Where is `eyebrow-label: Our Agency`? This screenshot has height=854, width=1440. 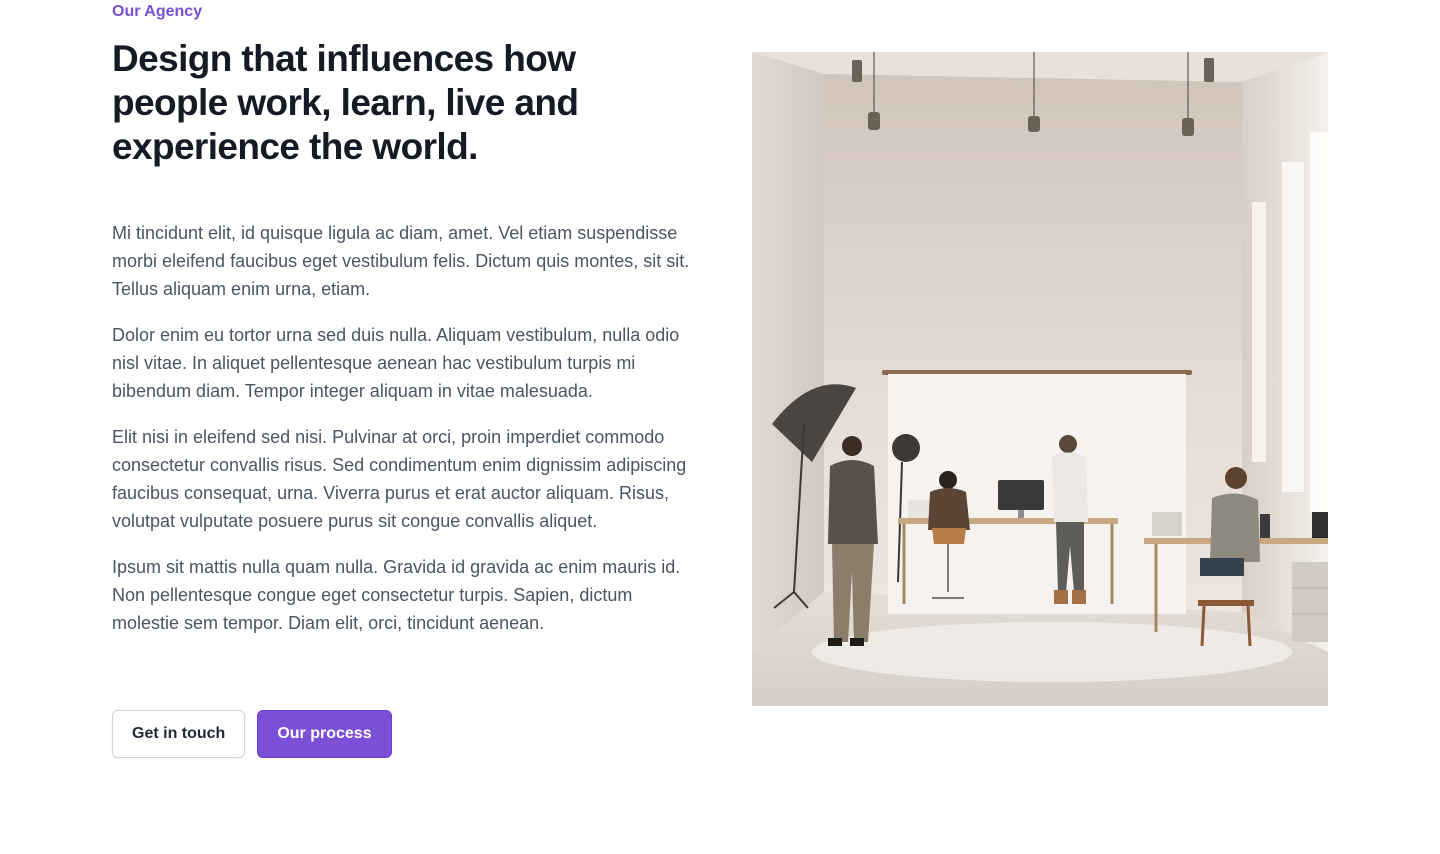
eyebrow-label: Our Agency is located at coordinates (157, 11).